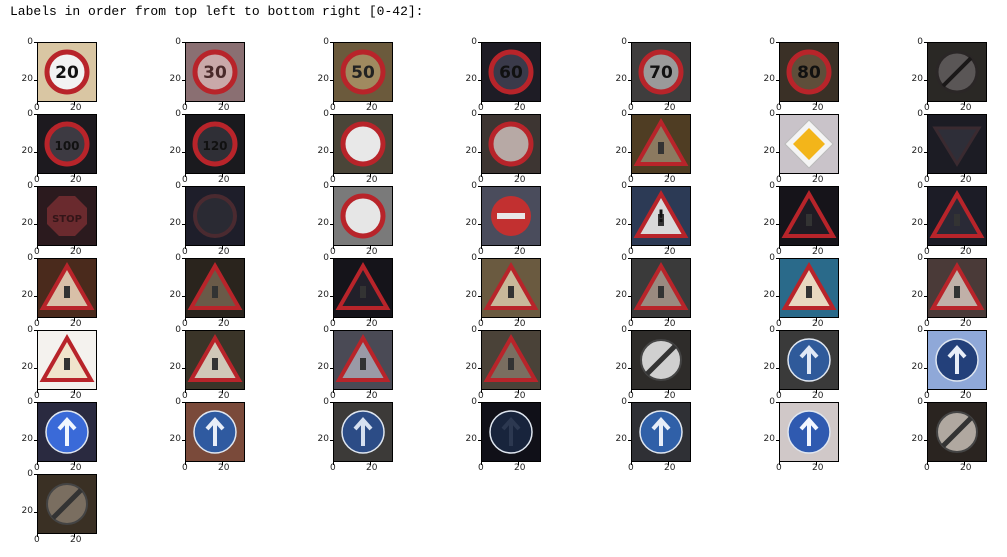 This screenshot has height=557, width=1007. Describe the element at coordinates (817, 147) in the screenshot. I see `sign-plot-12: 0 20 0 20` at that location.